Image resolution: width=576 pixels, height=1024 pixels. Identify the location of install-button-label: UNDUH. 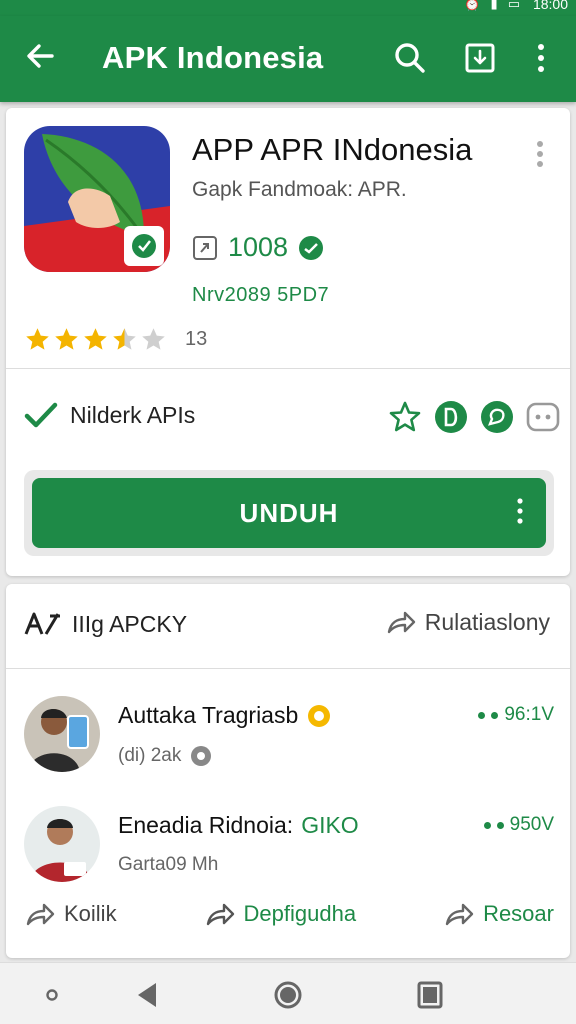
(289, 512).